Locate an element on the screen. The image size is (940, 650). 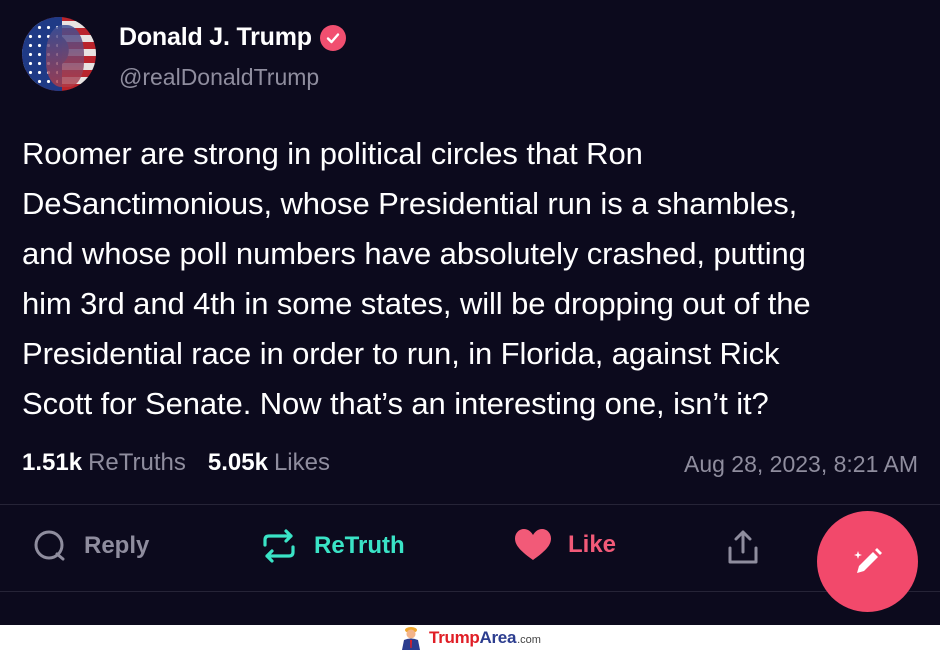
watermark-footer: TrumpArea .com is located at coordinates (470, 637).